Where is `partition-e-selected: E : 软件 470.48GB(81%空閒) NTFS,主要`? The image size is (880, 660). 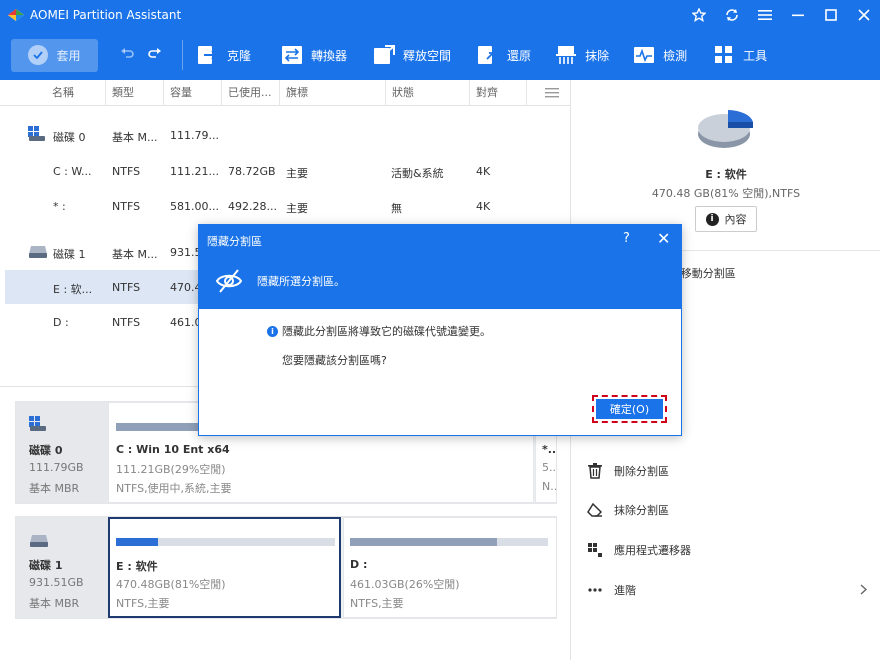 partition-e-selected: E : 软件 470.48GB(81%空閒) NTFS,主要 is located at coordinates (224, 567).